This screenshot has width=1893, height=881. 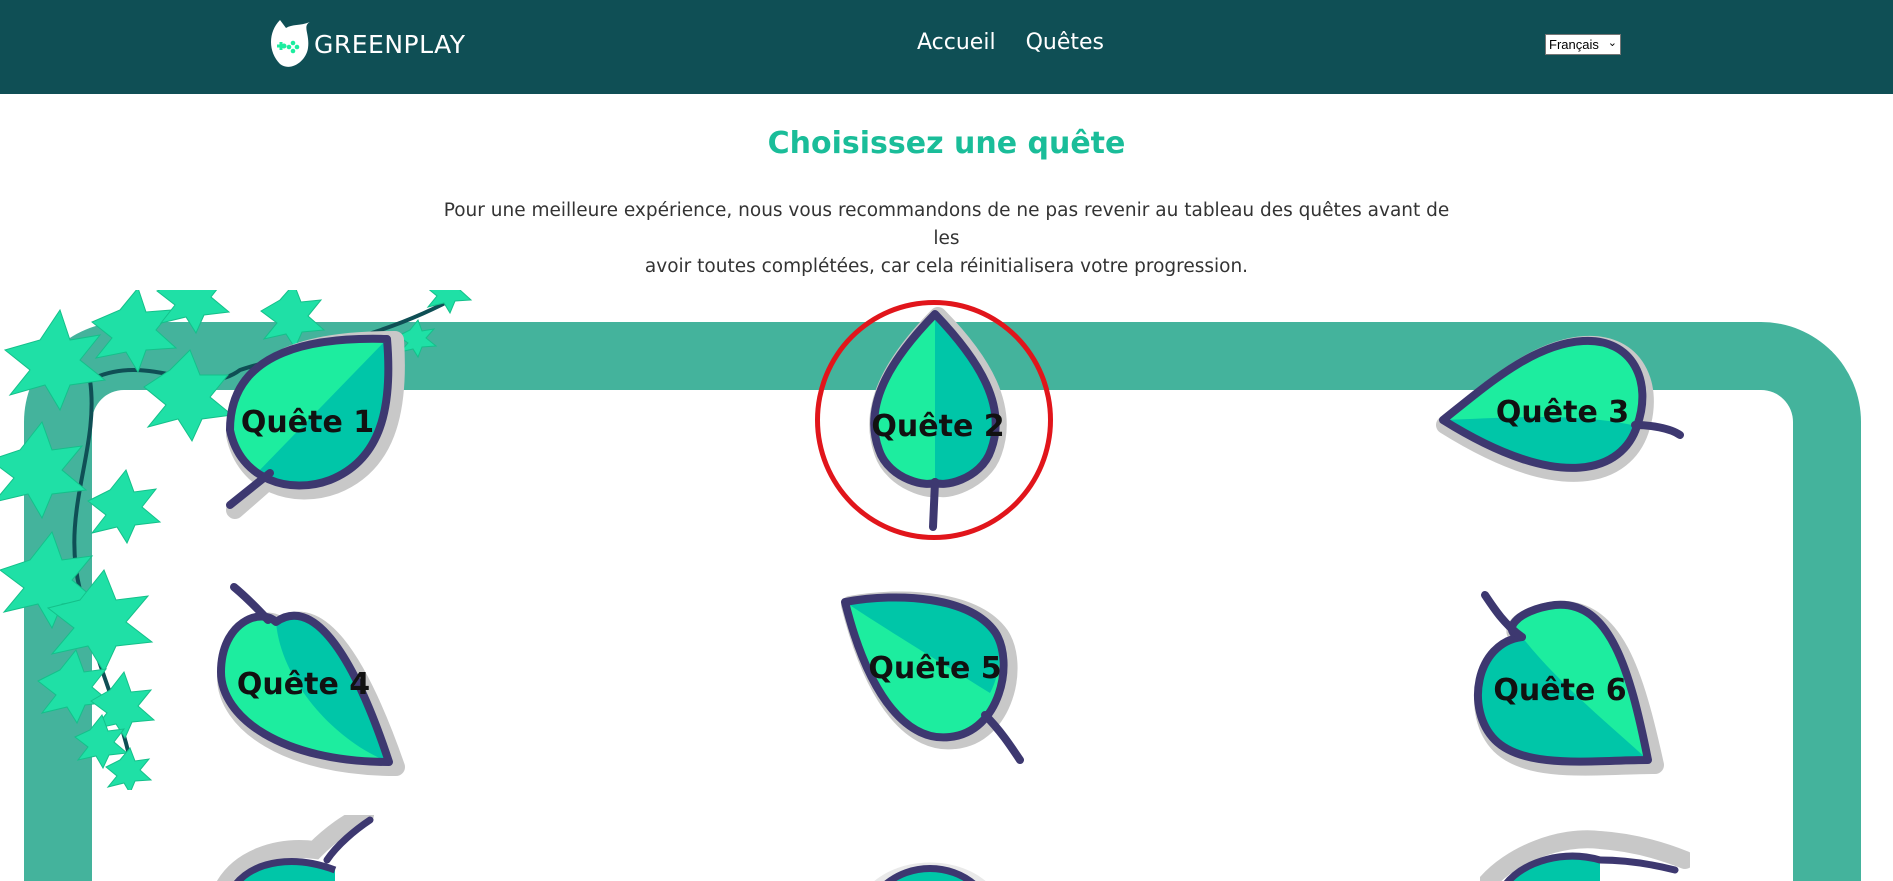 What do you see at coordinates (390, 44) in the screenshot?
I see `logo-text: GREENPLAY` at bounding box center [390, 44].